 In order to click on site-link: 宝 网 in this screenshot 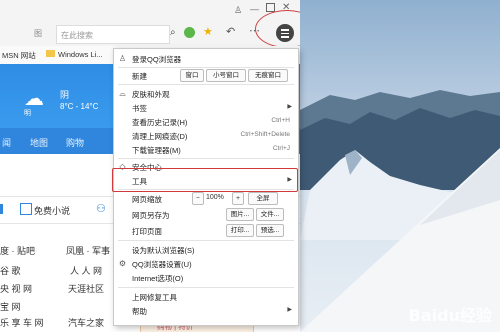, I will do `click(10, 306)`.